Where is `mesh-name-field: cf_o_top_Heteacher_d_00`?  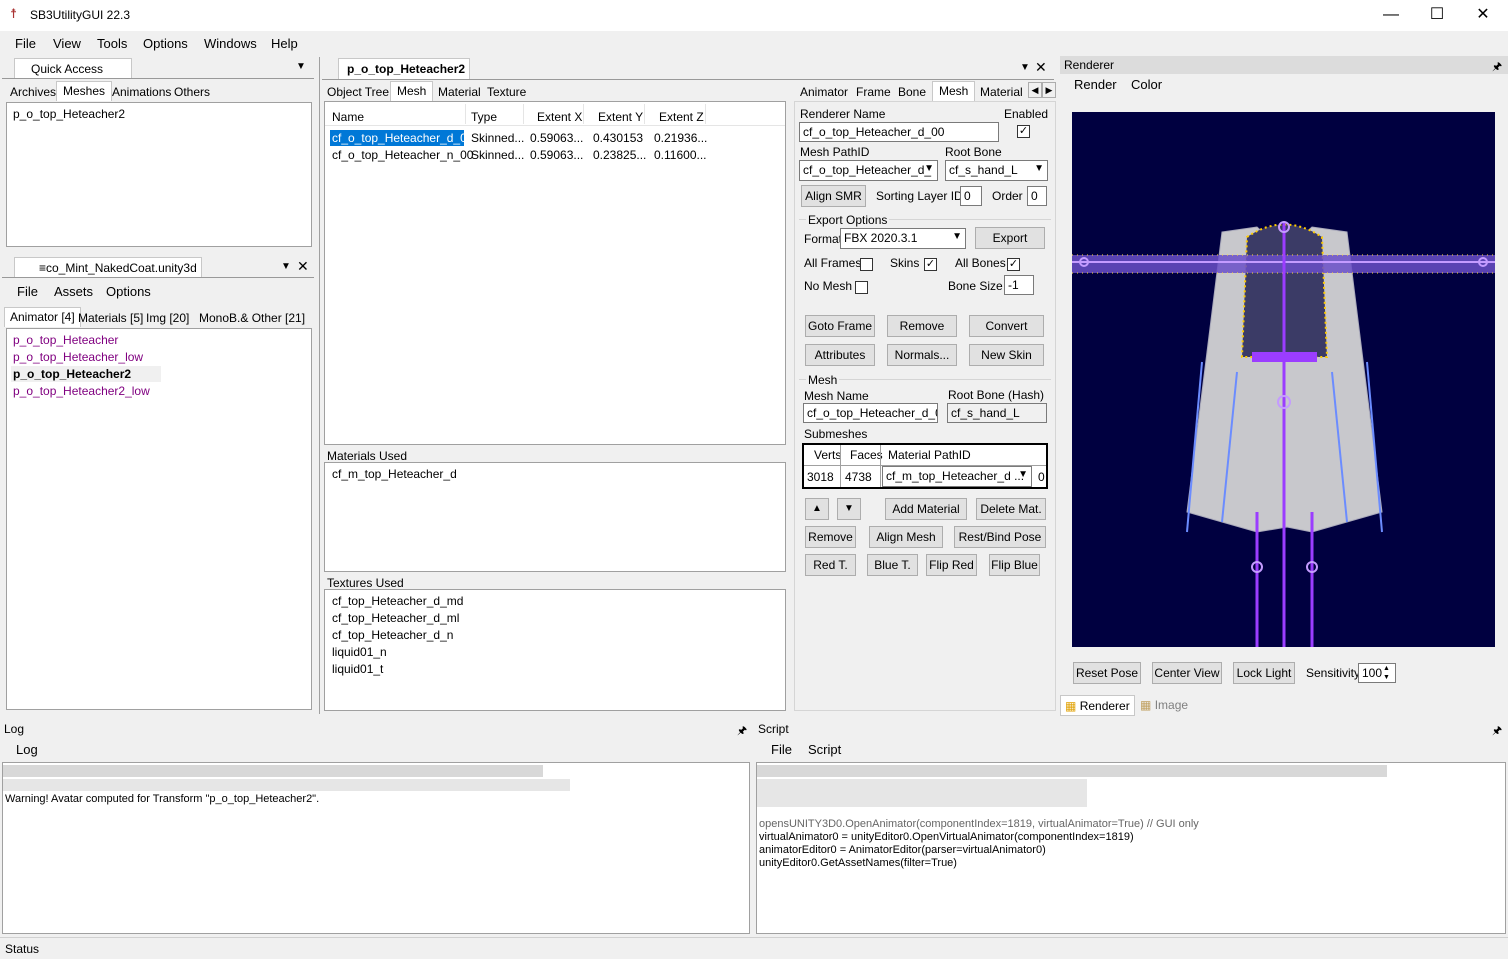 mesh-name-field: cf_o_top_Heteacher_d_00 is located at coordinates (870, 413).